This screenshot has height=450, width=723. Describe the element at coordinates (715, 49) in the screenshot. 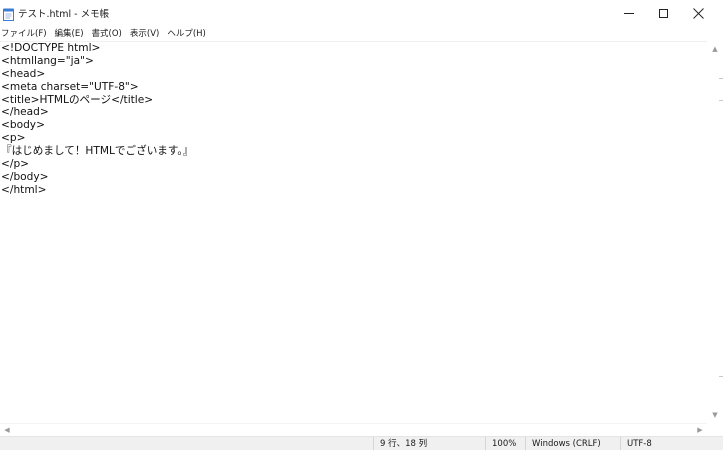

I see `scroll-up-icon: ▲` at that location.